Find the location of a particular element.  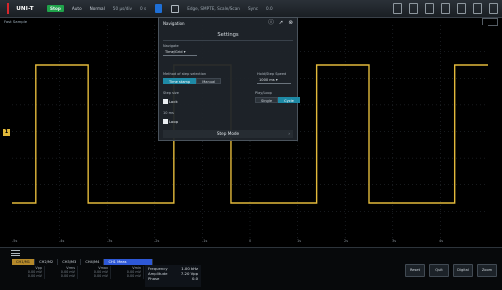

measurement-key: Phase is located at coordinates (154, 278).